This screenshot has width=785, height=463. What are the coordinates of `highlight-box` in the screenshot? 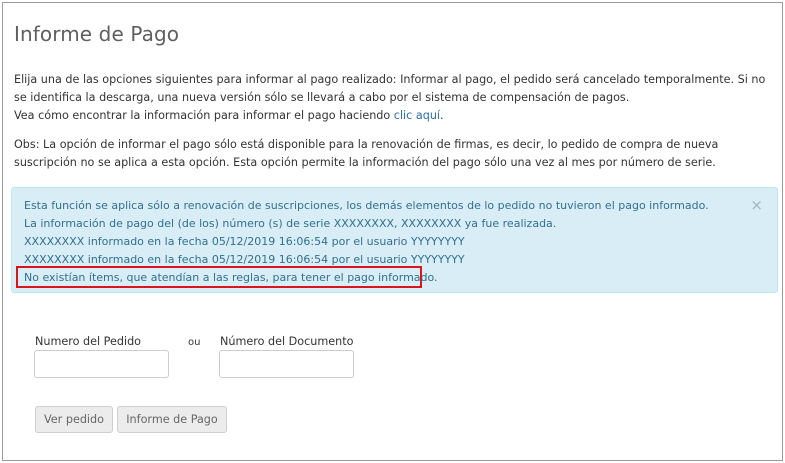 It's located at (219, 277).